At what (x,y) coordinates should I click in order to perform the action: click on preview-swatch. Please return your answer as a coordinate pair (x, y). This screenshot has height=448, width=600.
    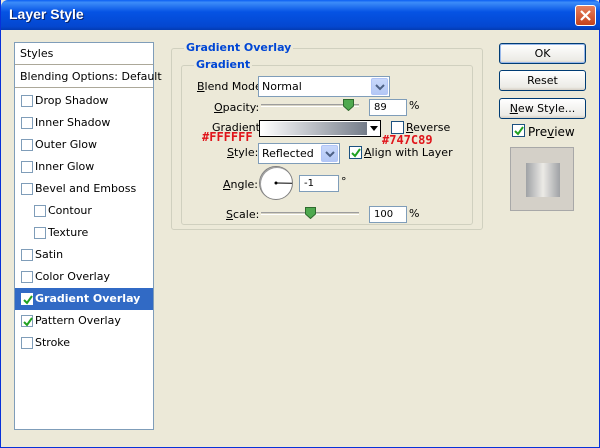
    Looking at the image, I should click on (543, 180).